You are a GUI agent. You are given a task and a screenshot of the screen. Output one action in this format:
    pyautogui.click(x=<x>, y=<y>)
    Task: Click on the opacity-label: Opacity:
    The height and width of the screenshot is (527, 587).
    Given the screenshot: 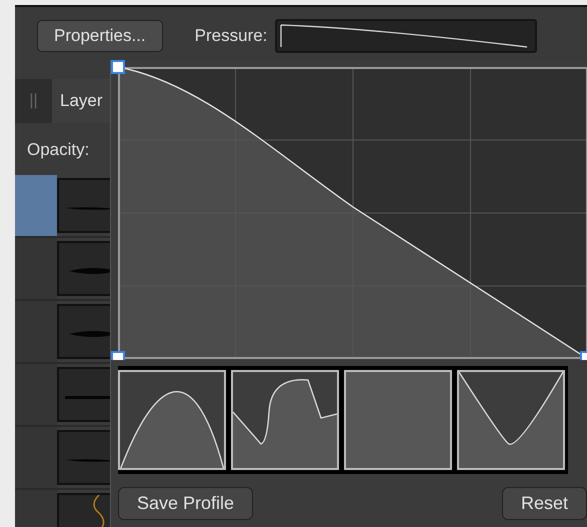 What is the action you would take?
    pyautogui.click(x=58, y=150)
    